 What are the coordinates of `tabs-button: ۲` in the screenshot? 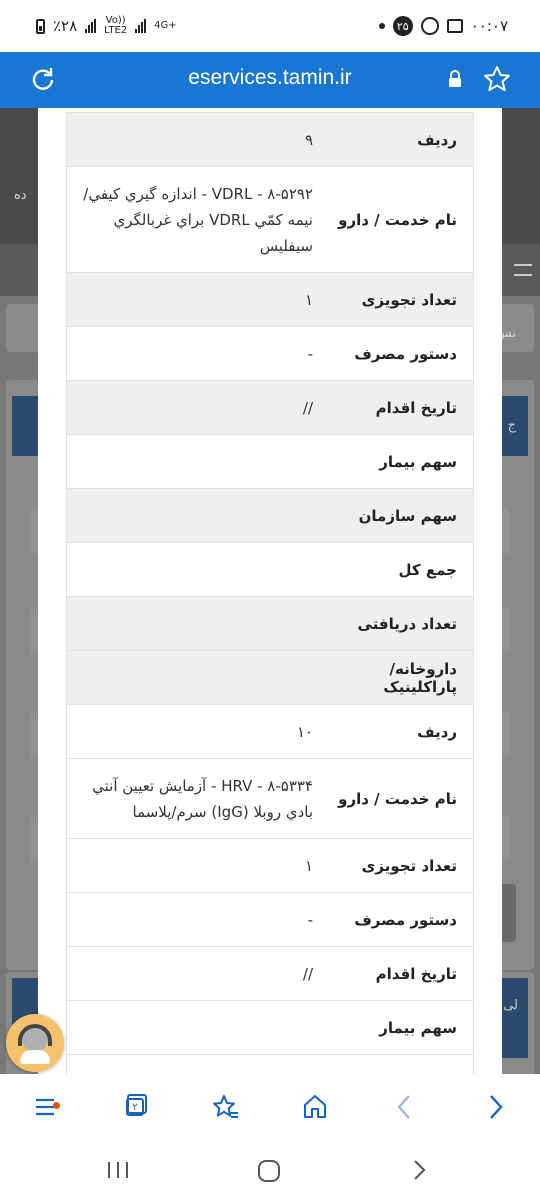 It's located at (135, 1107).